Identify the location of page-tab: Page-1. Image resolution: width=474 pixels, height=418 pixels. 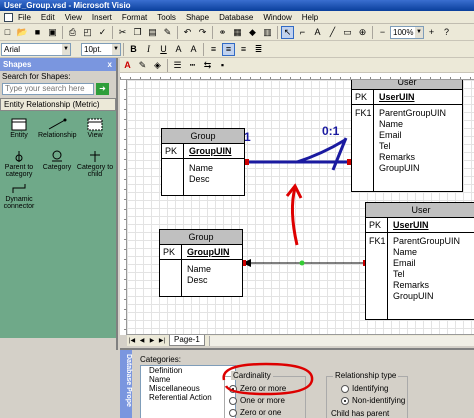
(187, 340).